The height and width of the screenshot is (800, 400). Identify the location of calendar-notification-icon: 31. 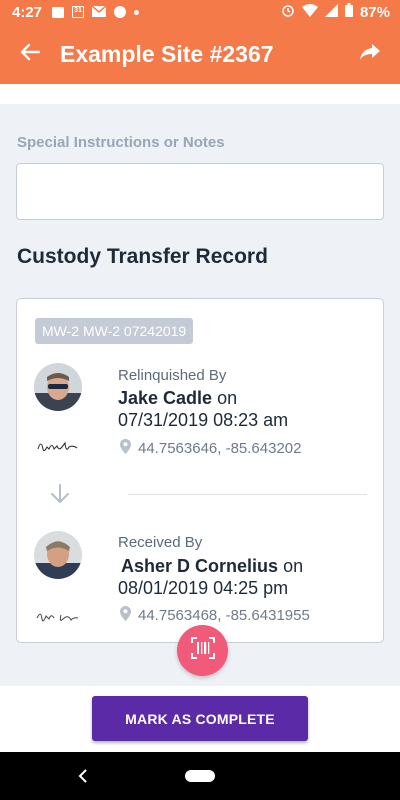
(78, 12).